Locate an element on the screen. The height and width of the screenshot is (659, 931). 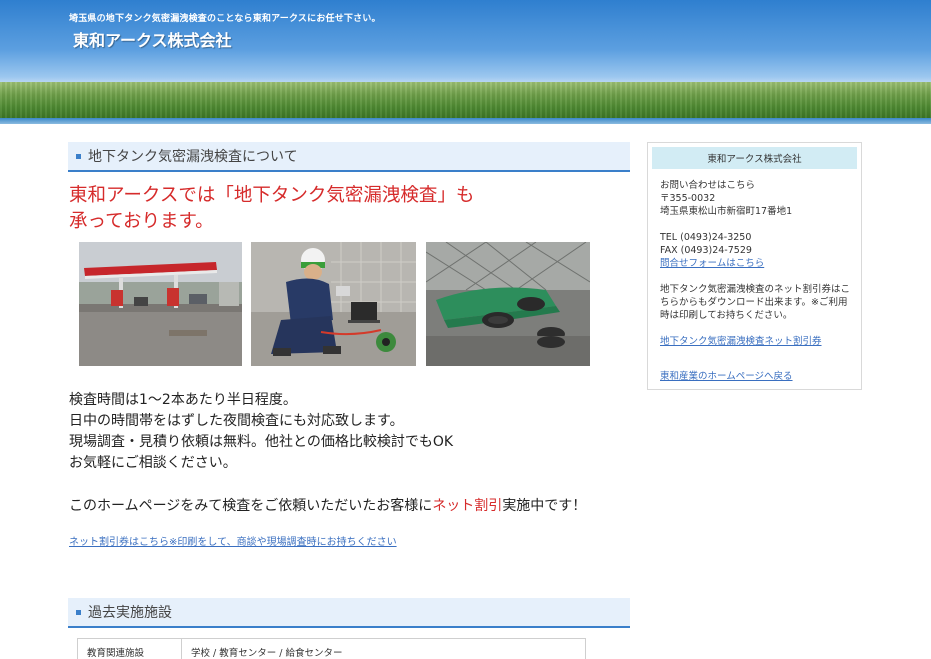
home-link: 東和産業のホームページへ戻る is located at coordinates (726, 376).